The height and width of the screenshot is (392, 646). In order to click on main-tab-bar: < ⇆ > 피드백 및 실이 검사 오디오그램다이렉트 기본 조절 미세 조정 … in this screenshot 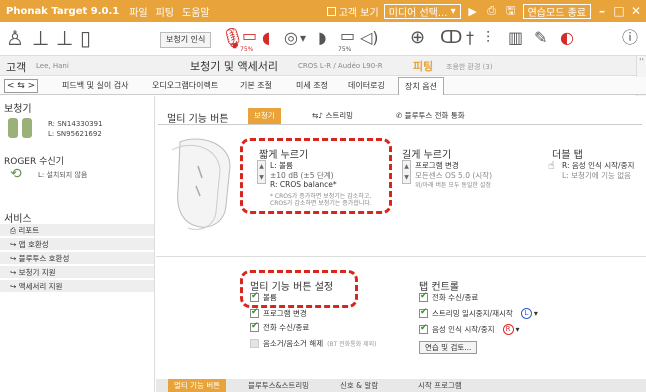, I will do `click(323, 86)`.